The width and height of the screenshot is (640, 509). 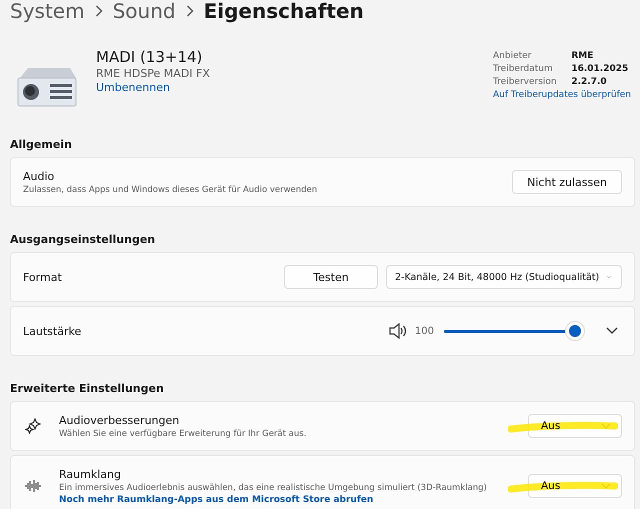 I want to click on volume-reading: 100, so click(x=424, y=331).